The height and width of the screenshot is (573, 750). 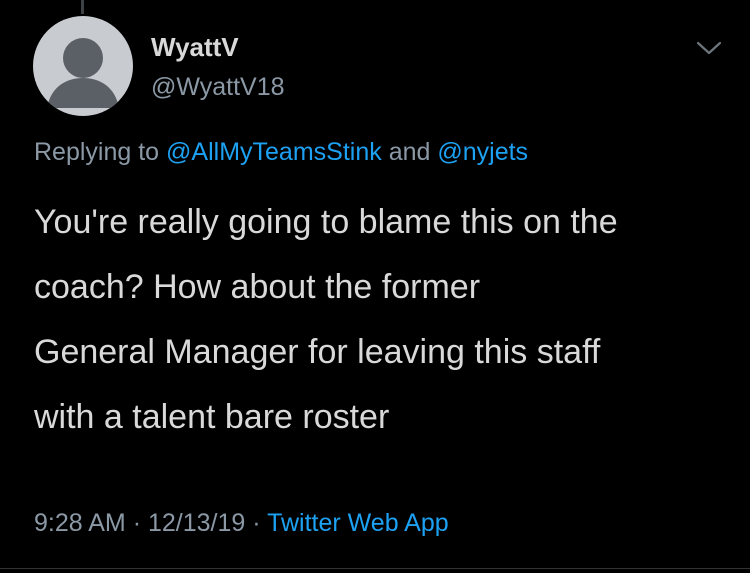 I want to click on tweet-text-line: General Manager for leaving this staff, so click(x=317, y=352).